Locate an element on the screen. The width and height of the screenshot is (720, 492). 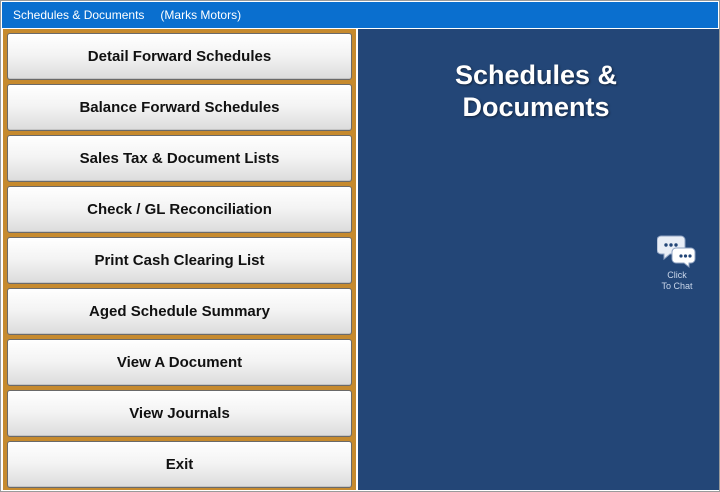
chat-label-line-1: Click is located at coordinates (677, 275).